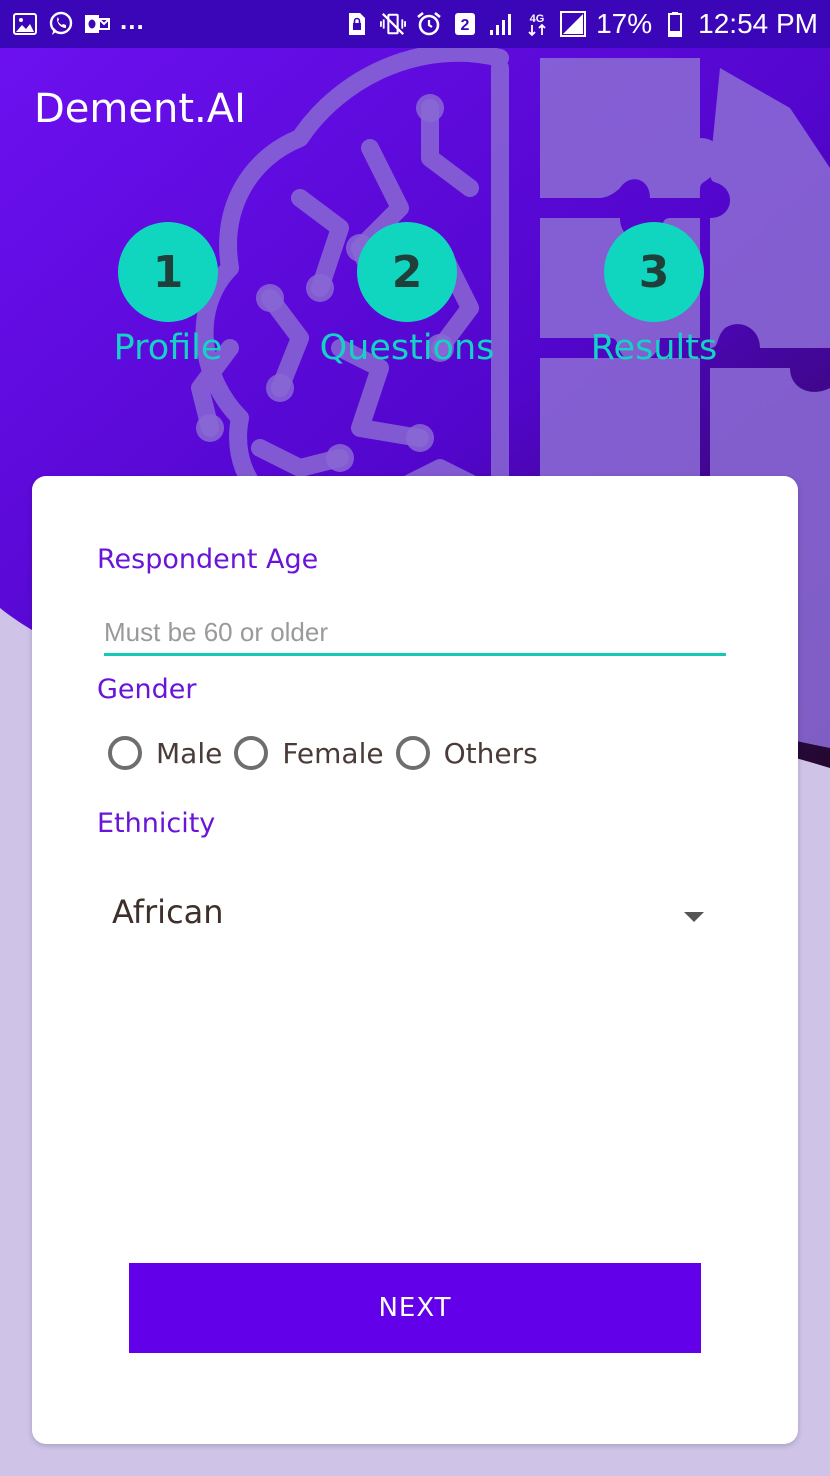 The image size is (830, 1476). Describe the element at coordinates (694, 917) in the screenshot. I see `chevron-down-icon` at that location.